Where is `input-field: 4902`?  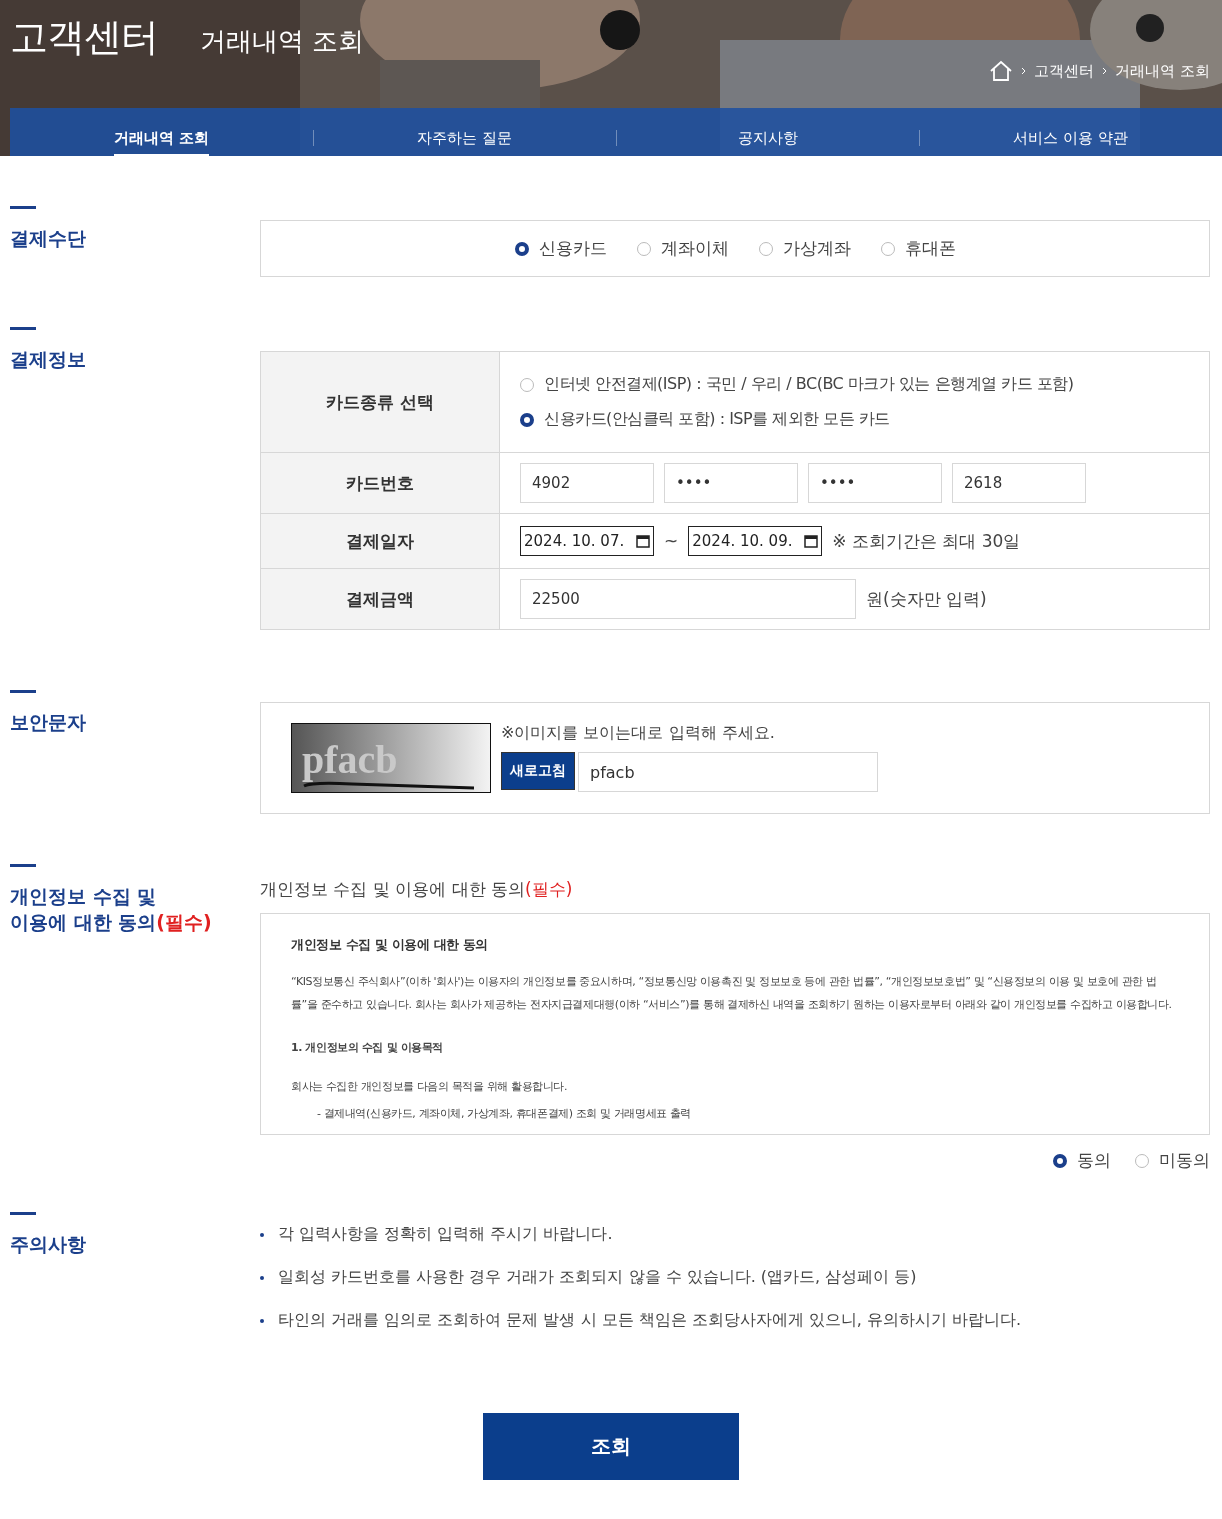
input-field: 4902 is located at coordinates (587, 483).